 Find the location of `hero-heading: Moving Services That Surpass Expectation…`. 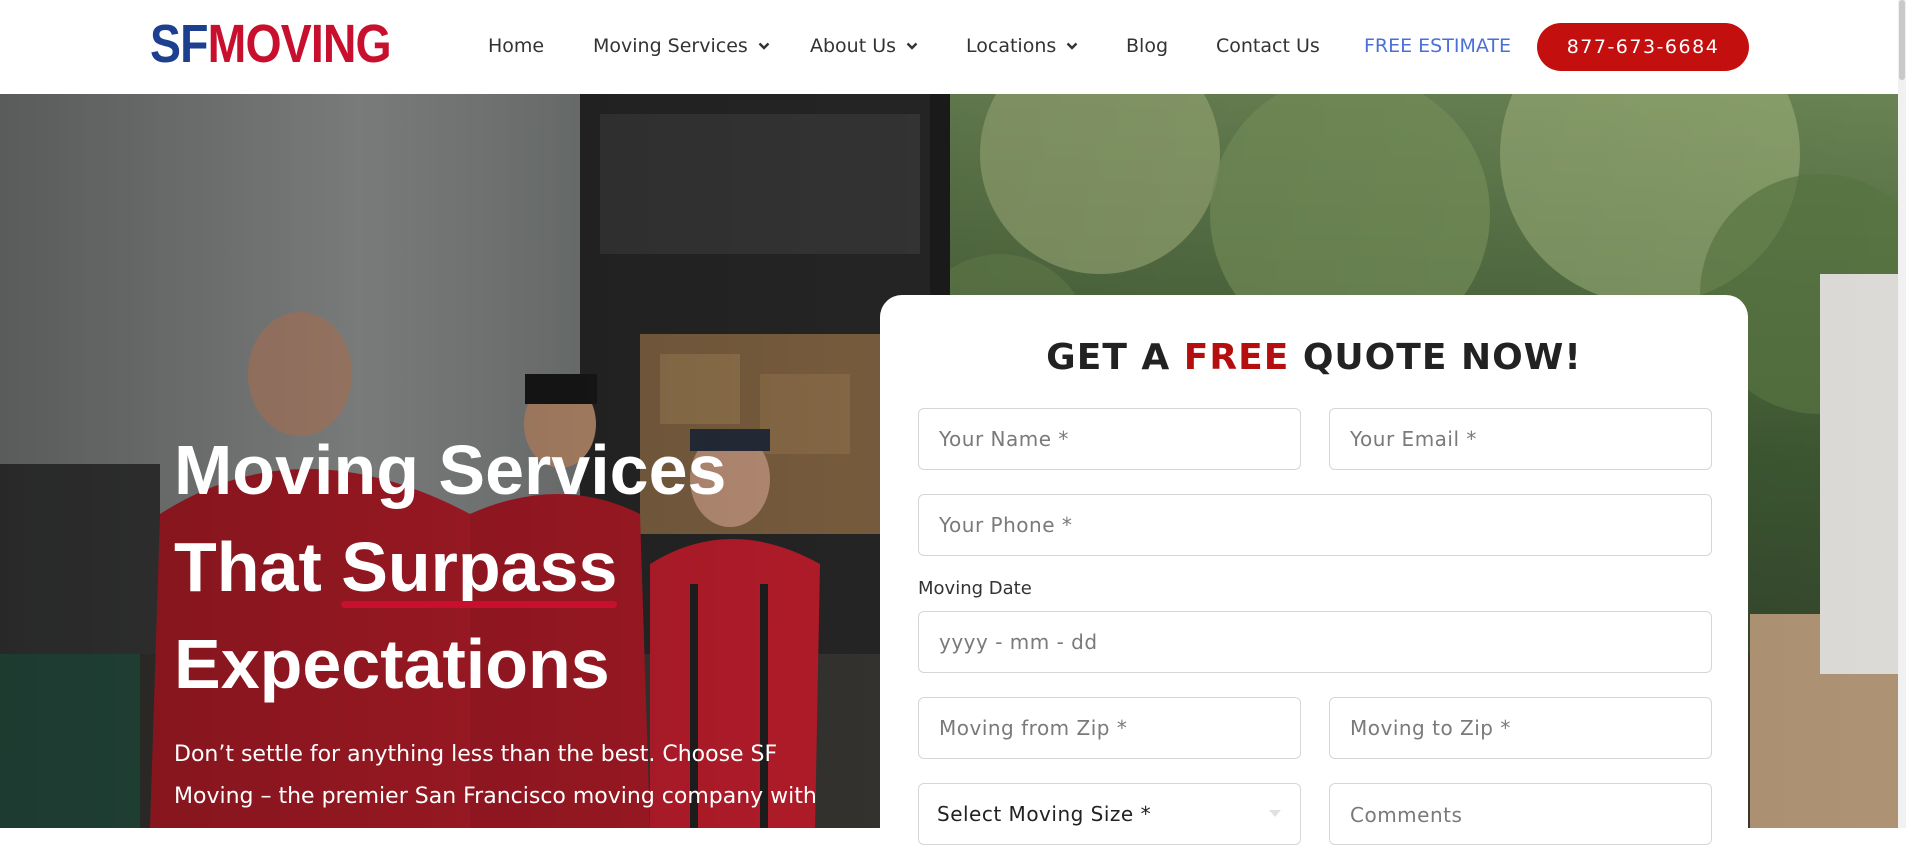

hero-heading: Moving Services That Surpass Expectation… is located at coordinates (484, 567).